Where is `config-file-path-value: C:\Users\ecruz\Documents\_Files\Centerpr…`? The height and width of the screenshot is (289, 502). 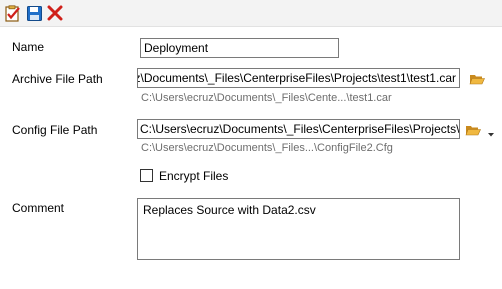 config-file-path-value: C:\Users\ecruz\Documents\_Files\Centerpr… is located at coordinates (300, 129).